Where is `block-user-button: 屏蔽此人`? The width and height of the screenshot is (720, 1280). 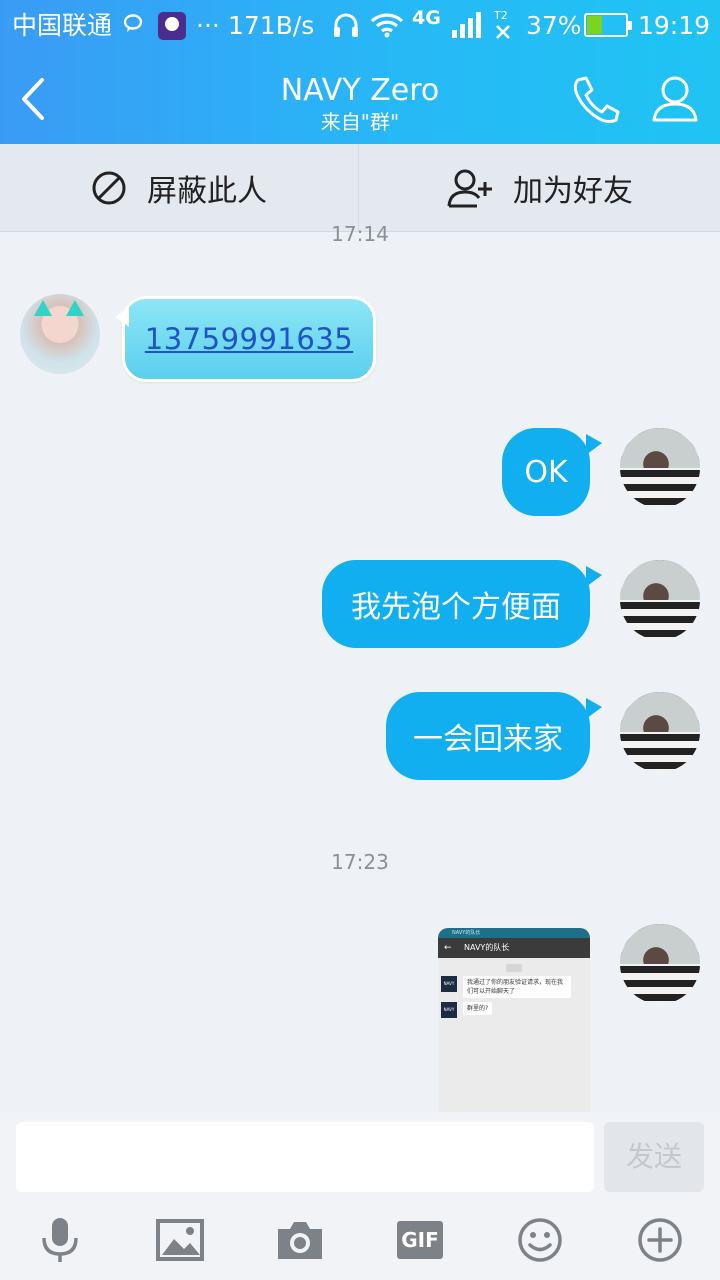 block-user-button: 屏蔽此人 is located at coordinates (179, 188).